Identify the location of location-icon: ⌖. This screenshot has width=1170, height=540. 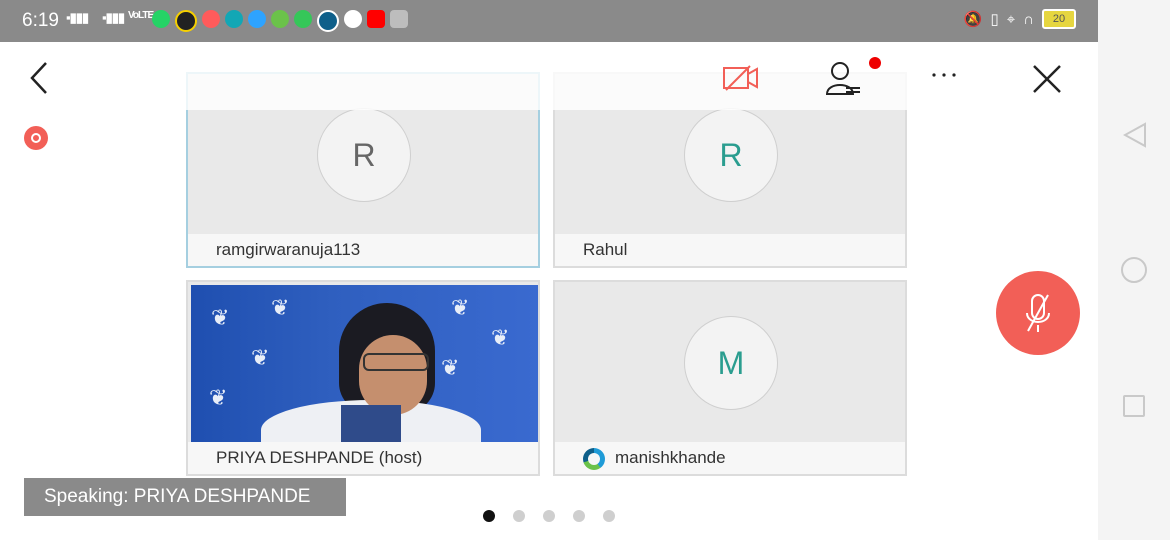
(1011, 19).